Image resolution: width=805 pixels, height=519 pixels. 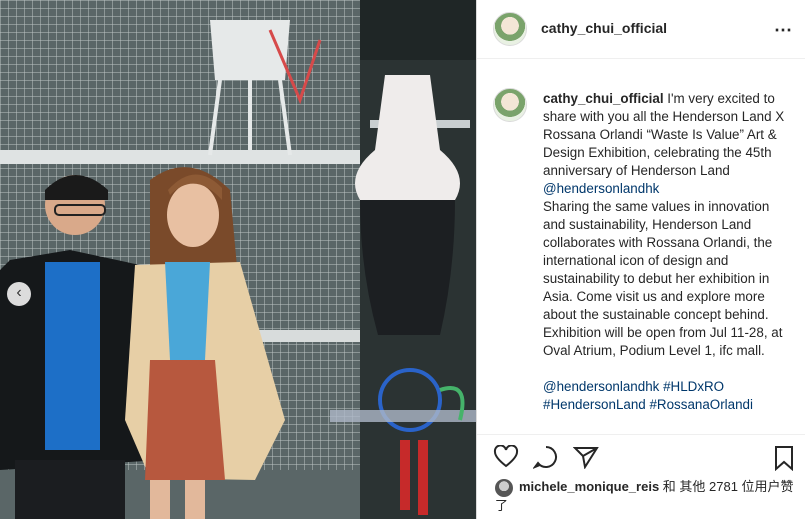 What do you see at coordinates (783, 30) in the screenshot?
I see `more-horizontal-icon: ⋯` at bounding box center [783, 30].